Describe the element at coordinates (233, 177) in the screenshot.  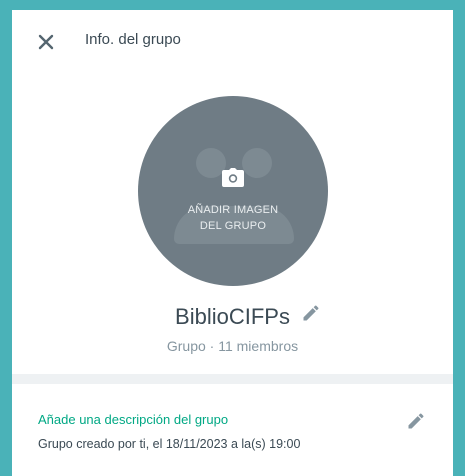
I see `camera-icon` at that location.